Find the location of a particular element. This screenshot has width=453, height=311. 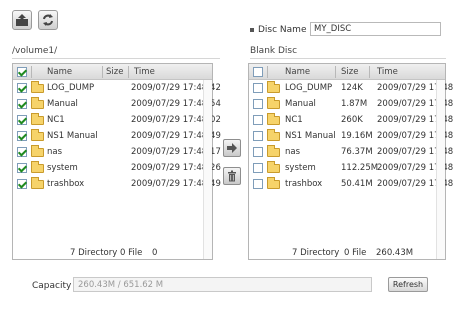

sync-icon is located at coordinates (48, 20).